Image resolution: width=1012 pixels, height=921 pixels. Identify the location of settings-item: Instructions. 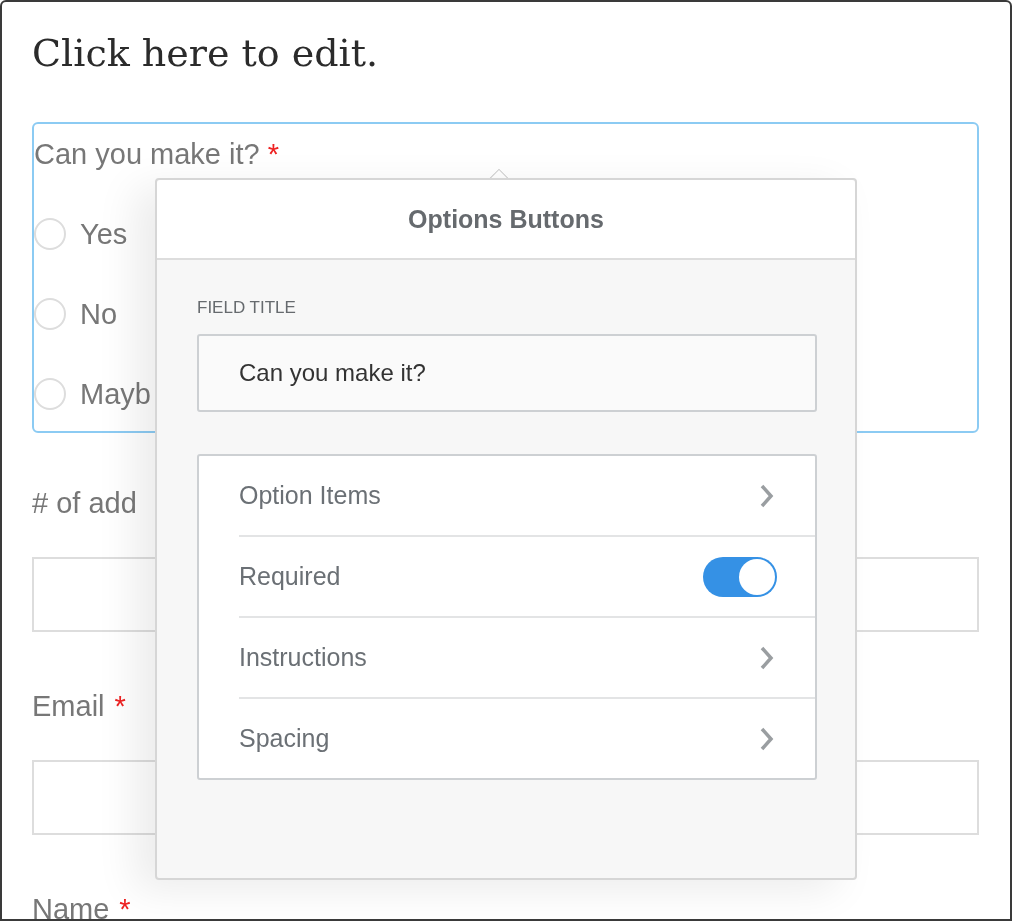
(303, 657).